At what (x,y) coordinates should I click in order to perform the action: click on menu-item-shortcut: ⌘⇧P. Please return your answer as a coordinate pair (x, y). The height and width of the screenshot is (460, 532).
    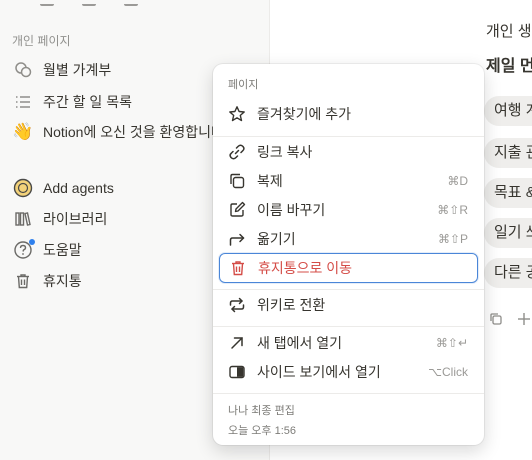
    Looking at the image, I should click on (452, 239).